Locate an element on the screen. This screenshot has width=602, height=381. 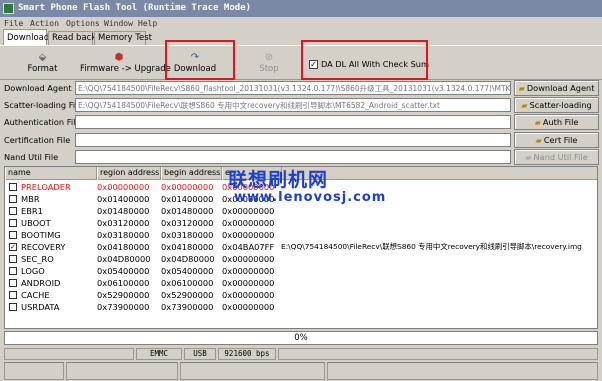
menu-help: Help is located at coordinates (147, 23).